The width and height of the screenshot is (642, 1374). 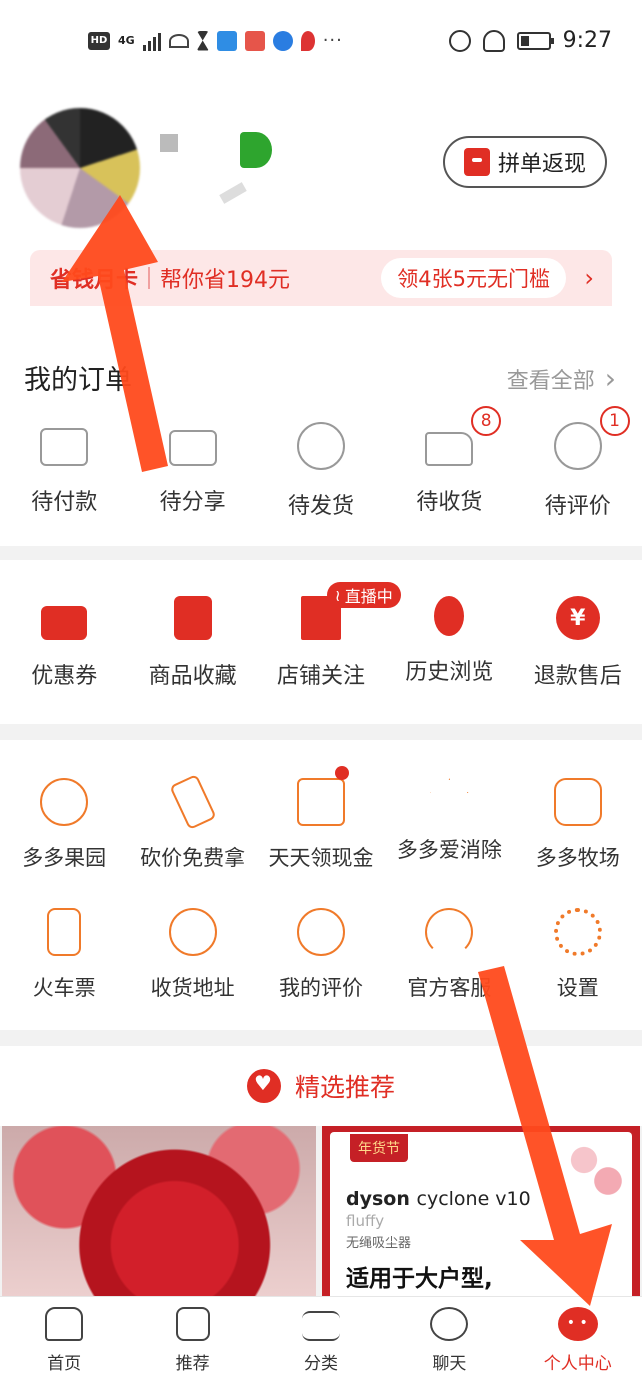 I want to click on chat-icon, so click(x=449, y=1324).